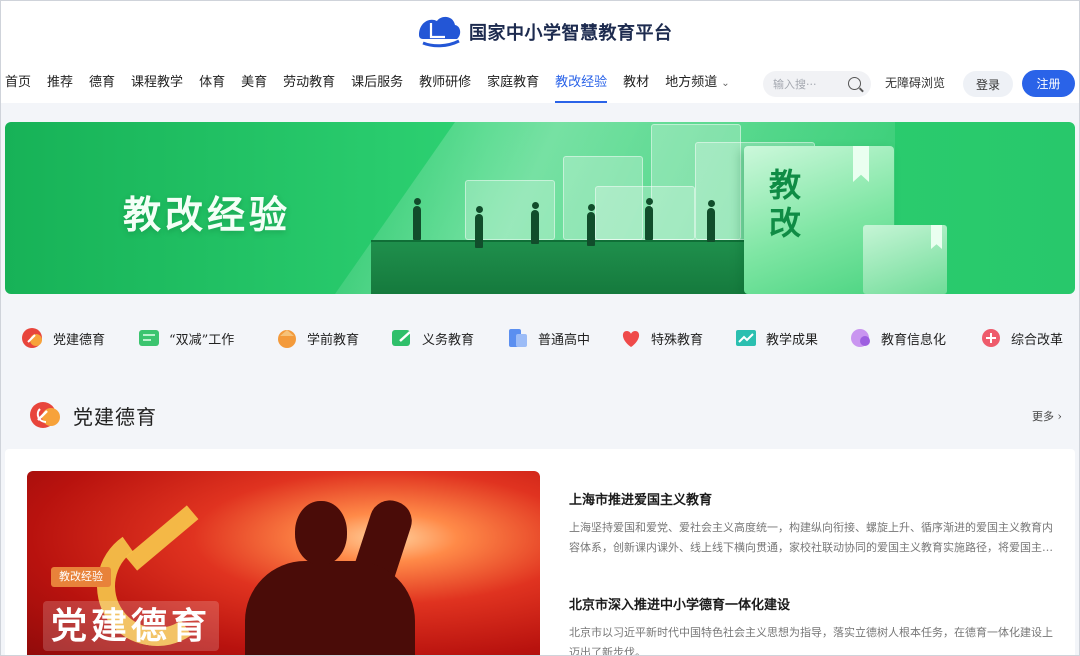 The height and width of the screenshot is (656, 1080). I want to click on category-teaching-results: 教学成果, so click(776, 338).